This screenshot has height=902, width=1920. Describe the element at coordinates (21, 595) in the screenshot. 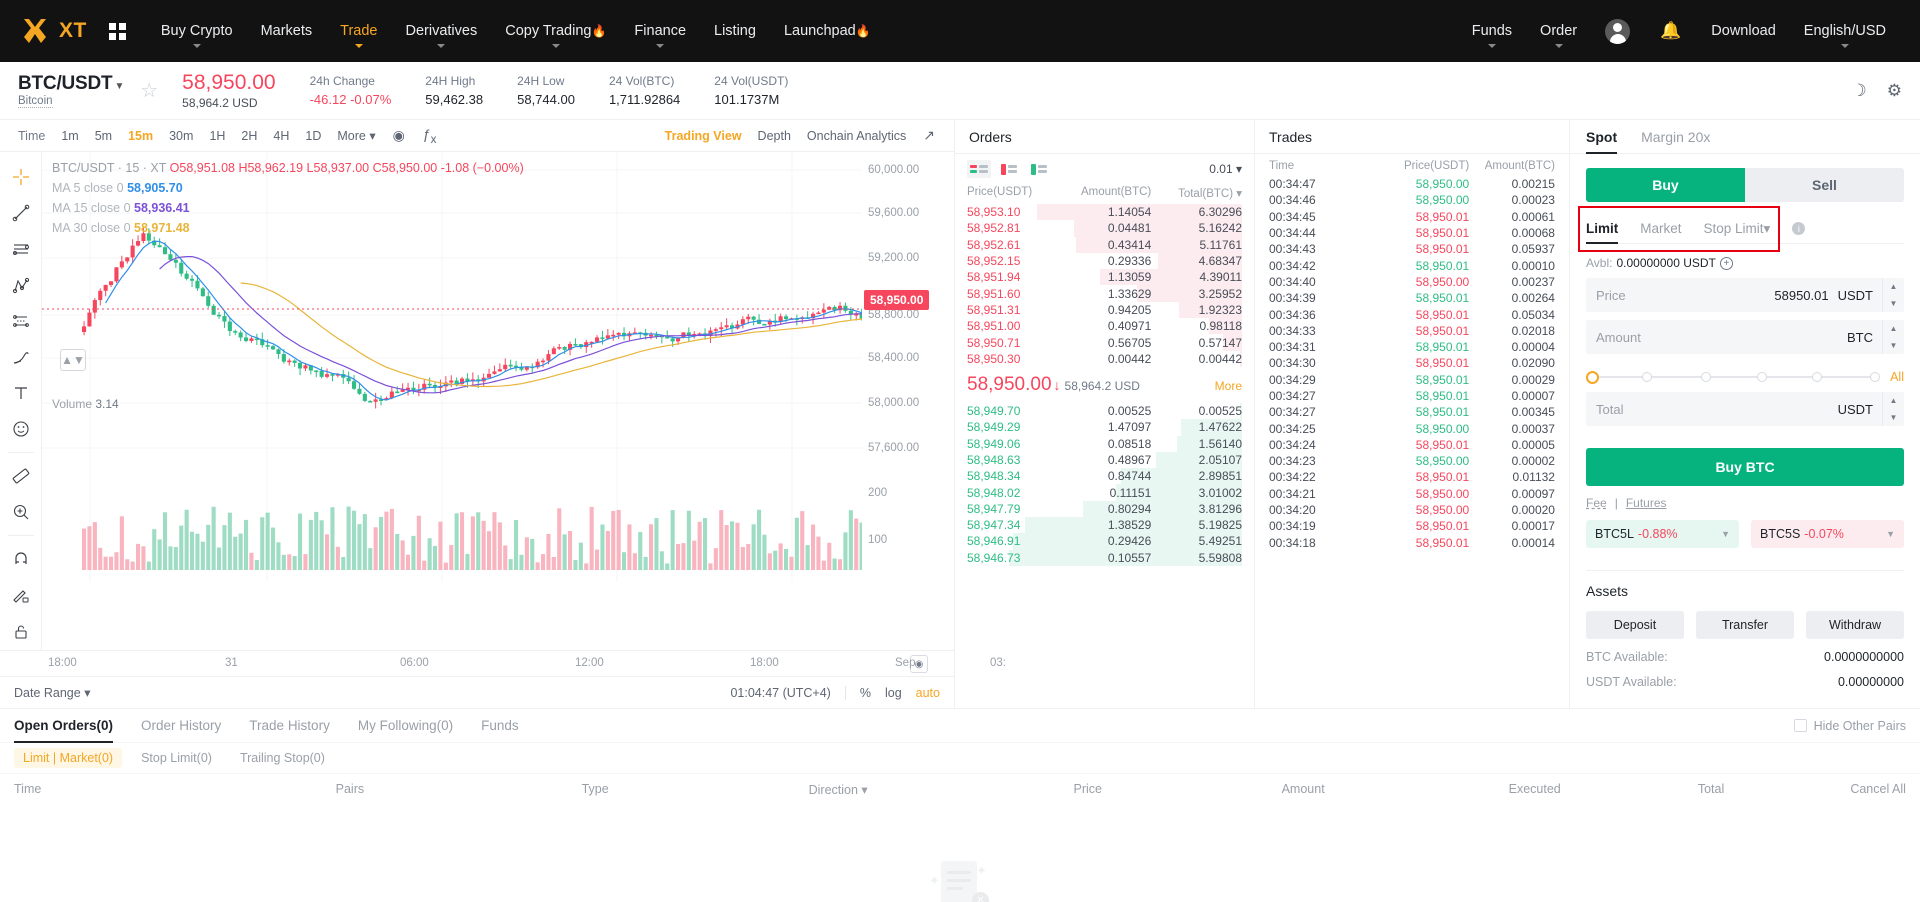

I see `pencil-lock-icon` at that location.